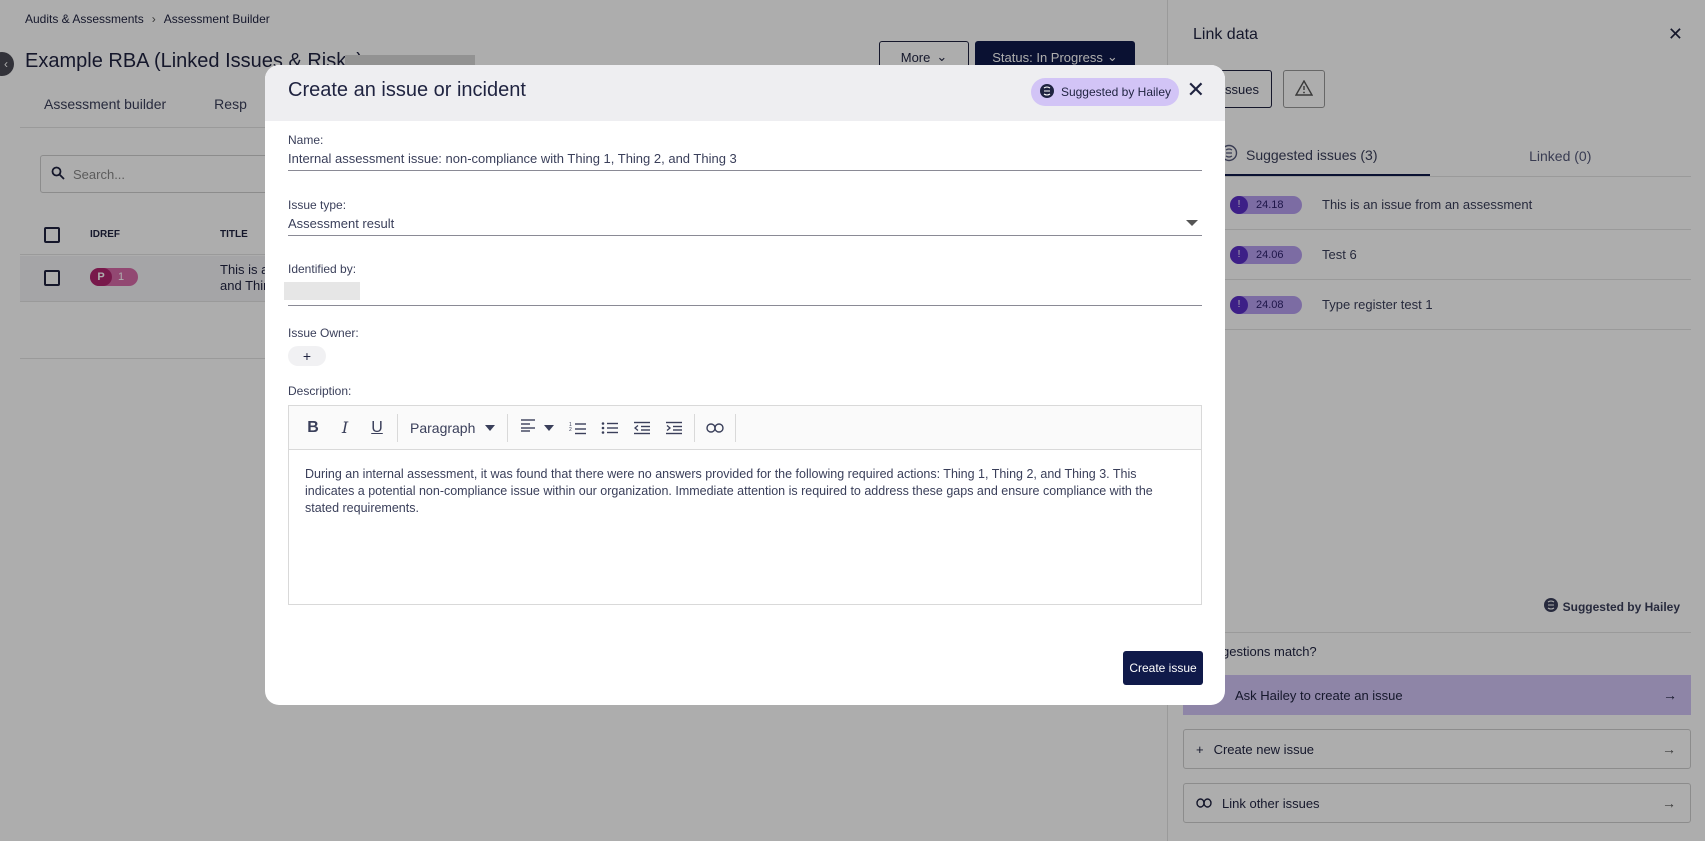 This screenshot has height=841, width=1705. What do you see at coordinates (317, 205) in the screenshot?
I see `issue-type-label: Issue type:` at bounding box center [317, 205].